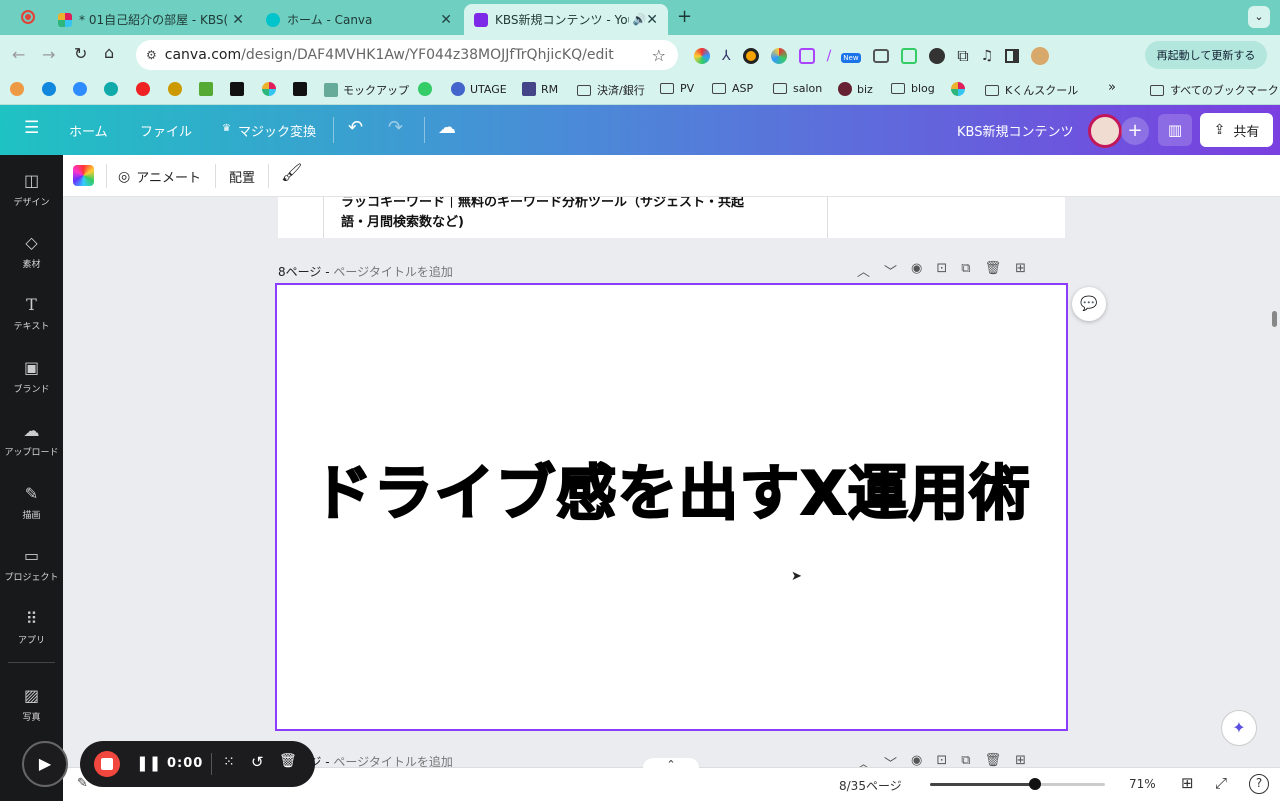 This screenshot has width=1280, height=801. I want to click on scrollbar-thumb, so click(1274, 319).